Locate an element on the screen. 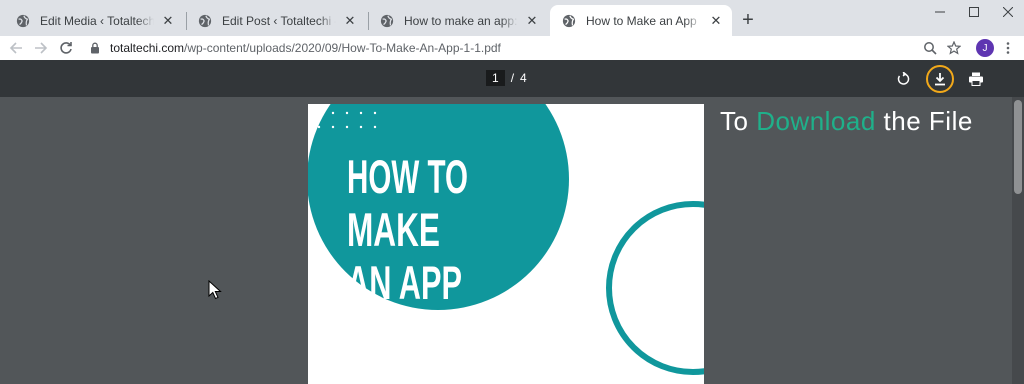 The height and width of the screenshot is (384, 1024). doc-title-line-1: HOW TO is located at coordinates (407, 176).